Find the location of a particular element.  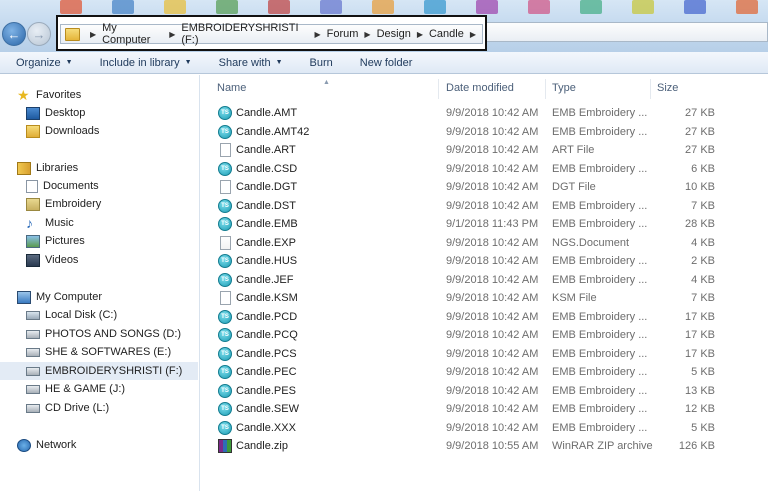

dropdown-arrow-icon: ▼ is located at coordinates (279, 62).